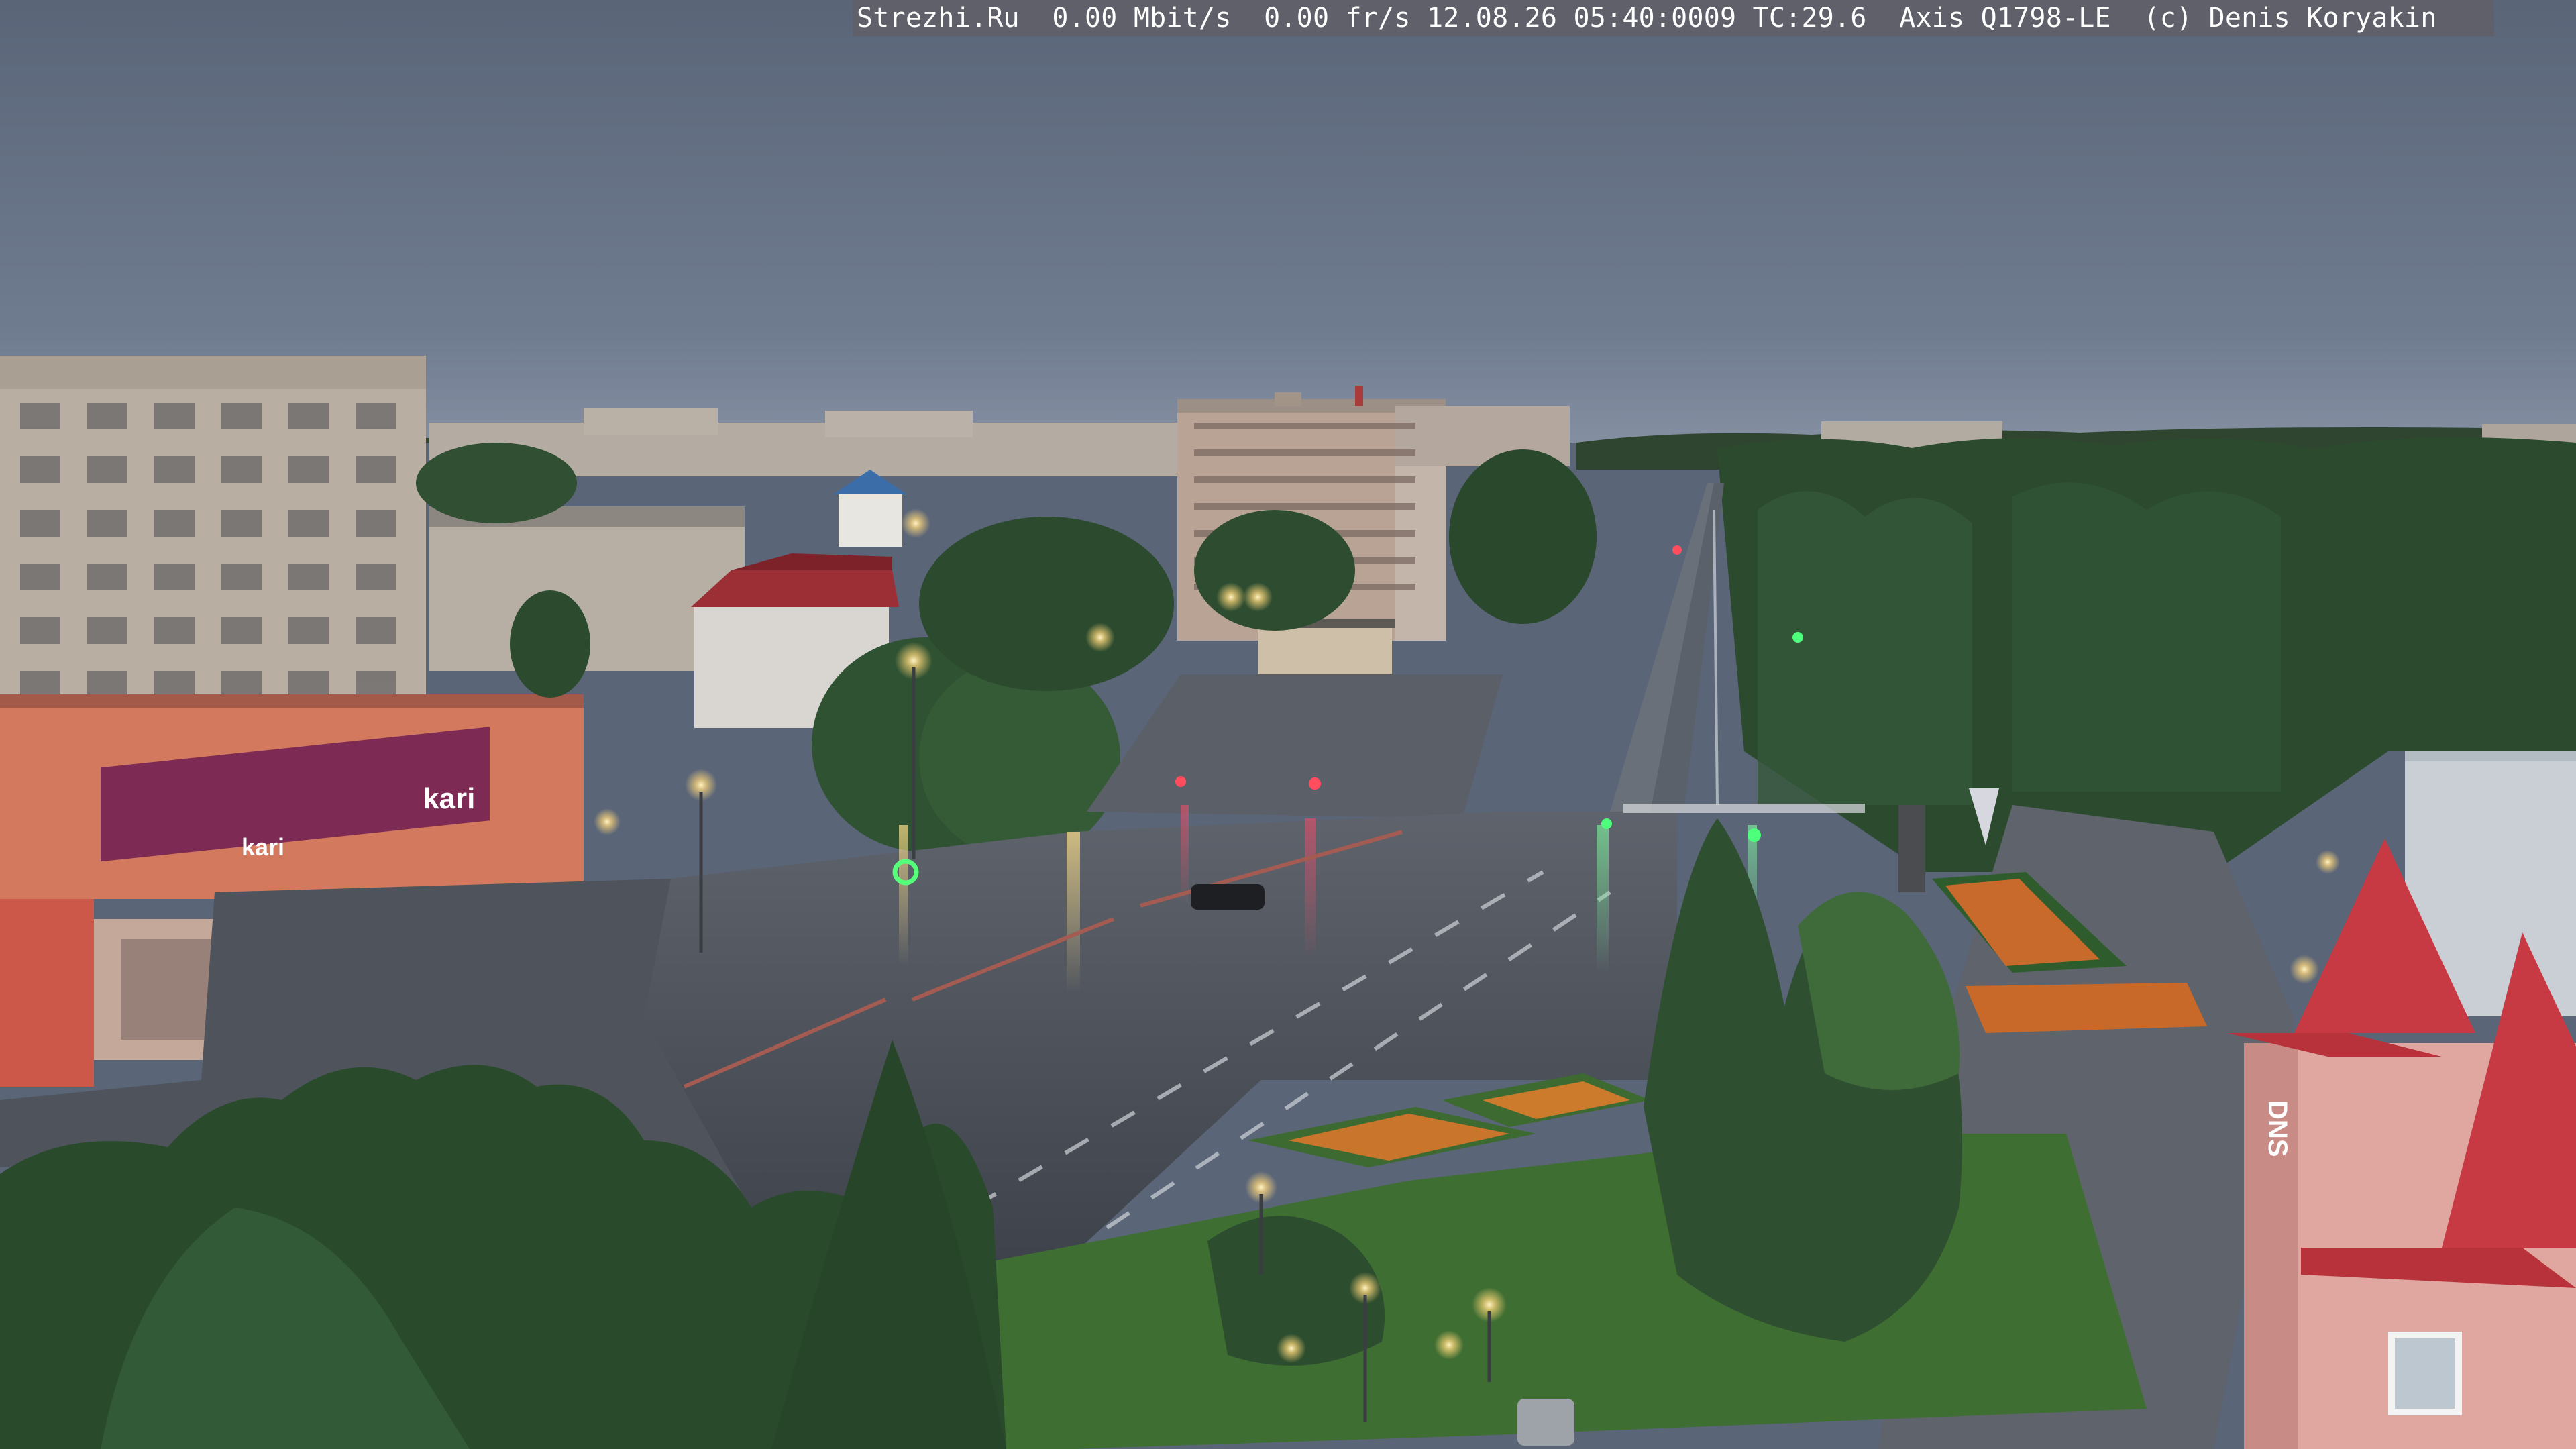  I want to click on overlay-site: Strezhi.Ru, so click(938, 18).